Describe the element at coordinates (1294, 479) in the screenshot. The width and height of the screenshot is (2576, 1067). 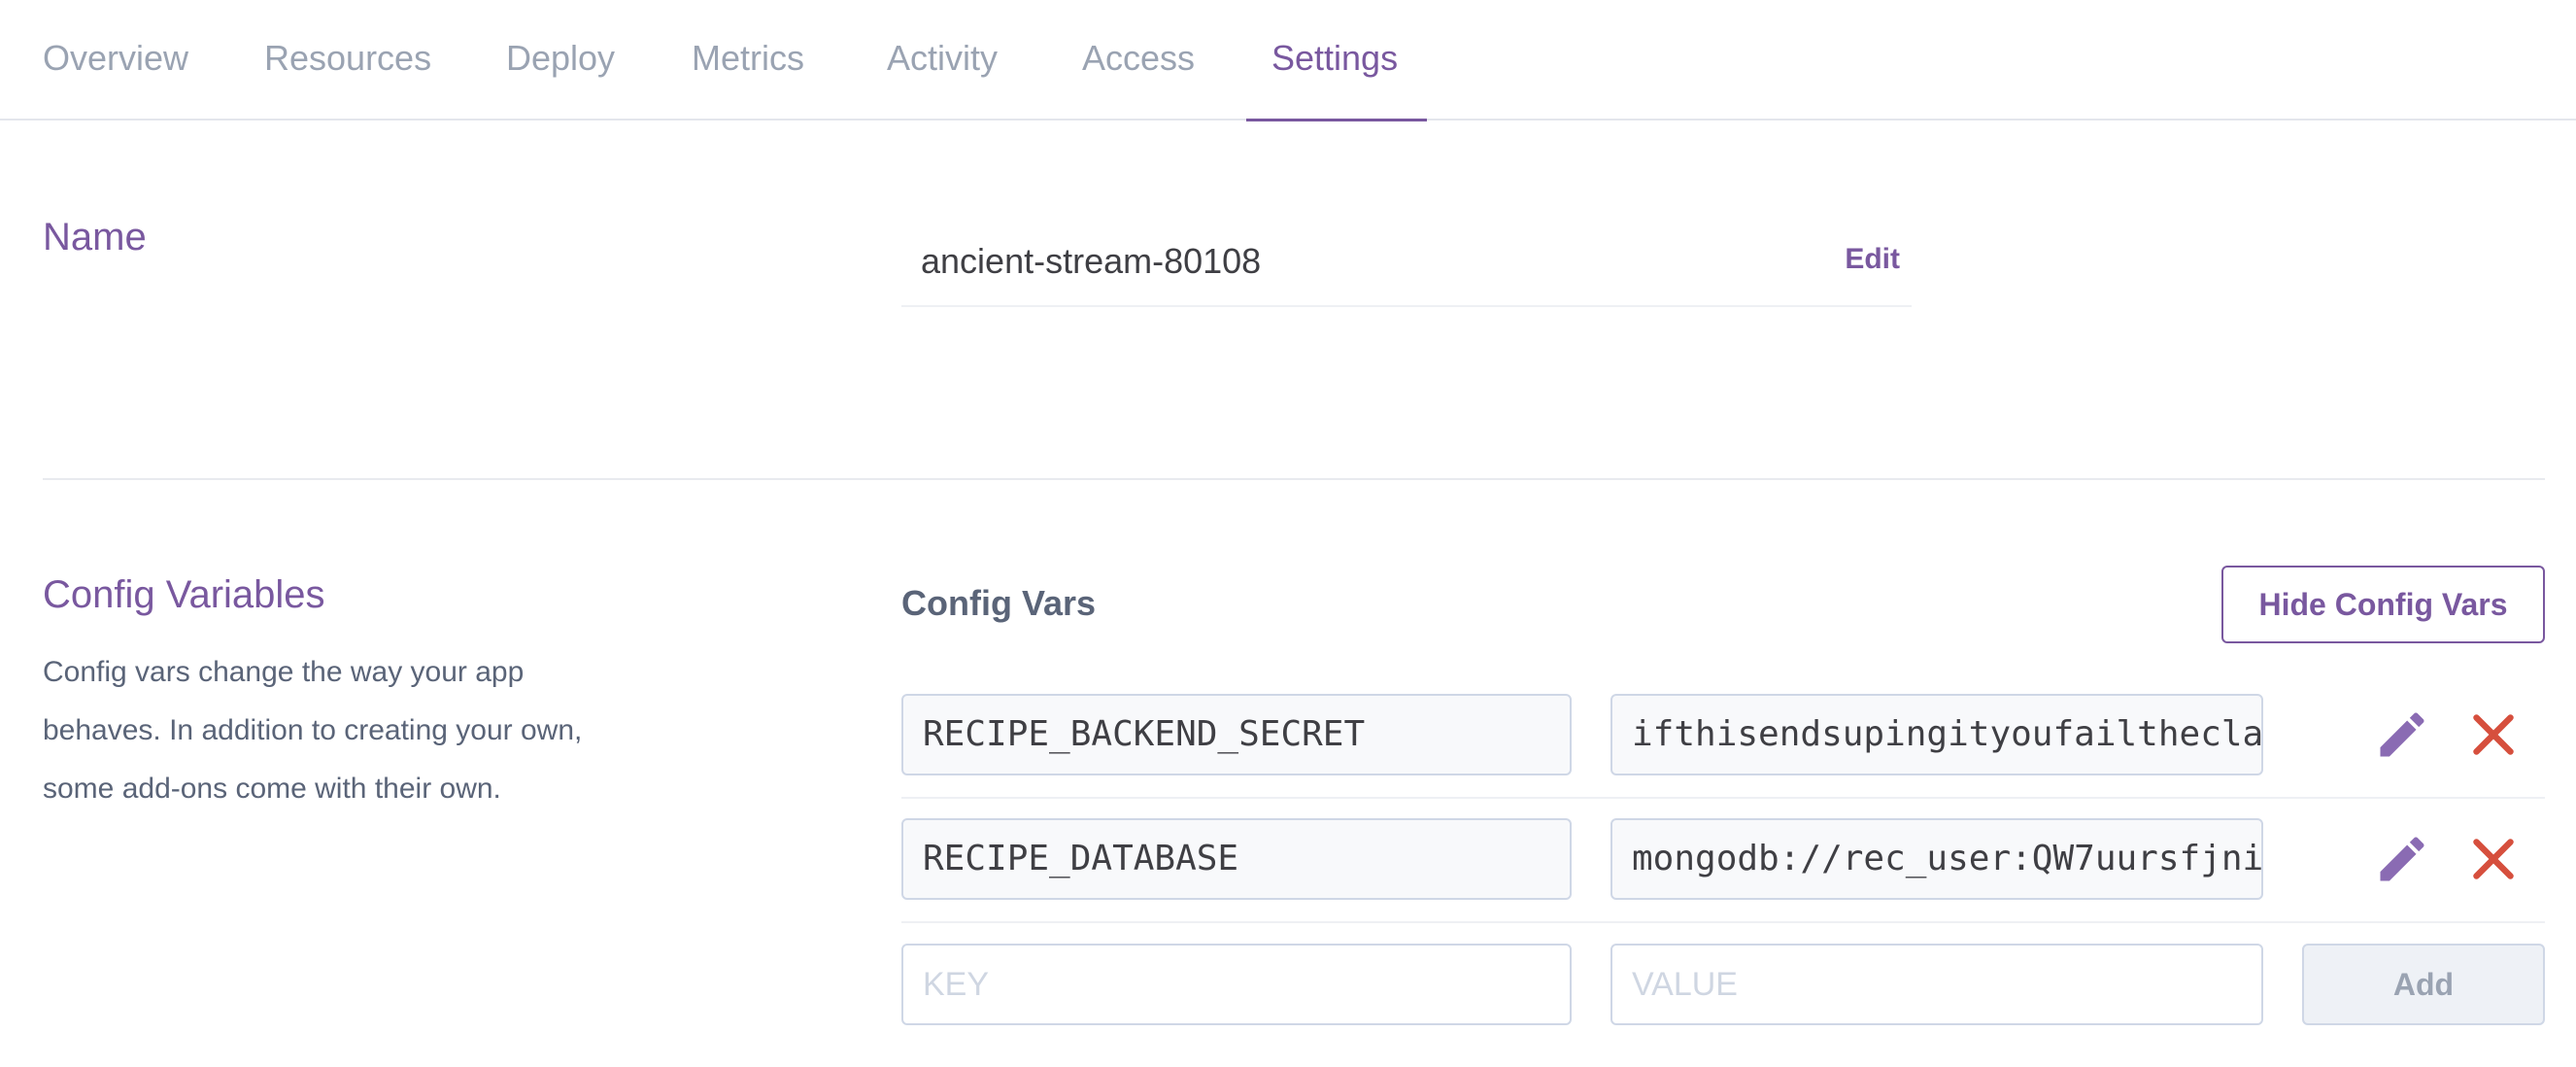
I see `section-divider` at that location.